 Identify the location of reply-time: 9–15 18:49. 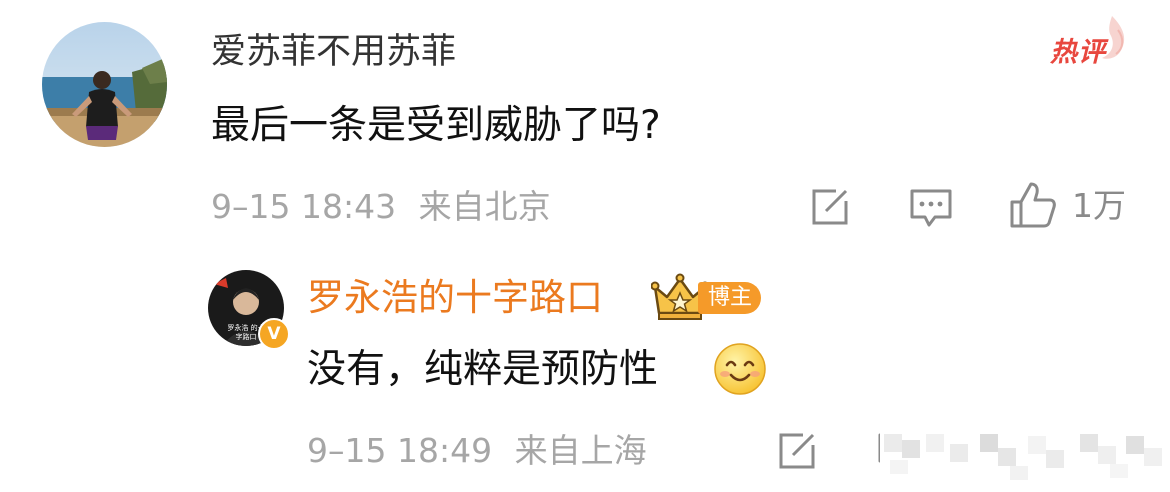
(400, 450).